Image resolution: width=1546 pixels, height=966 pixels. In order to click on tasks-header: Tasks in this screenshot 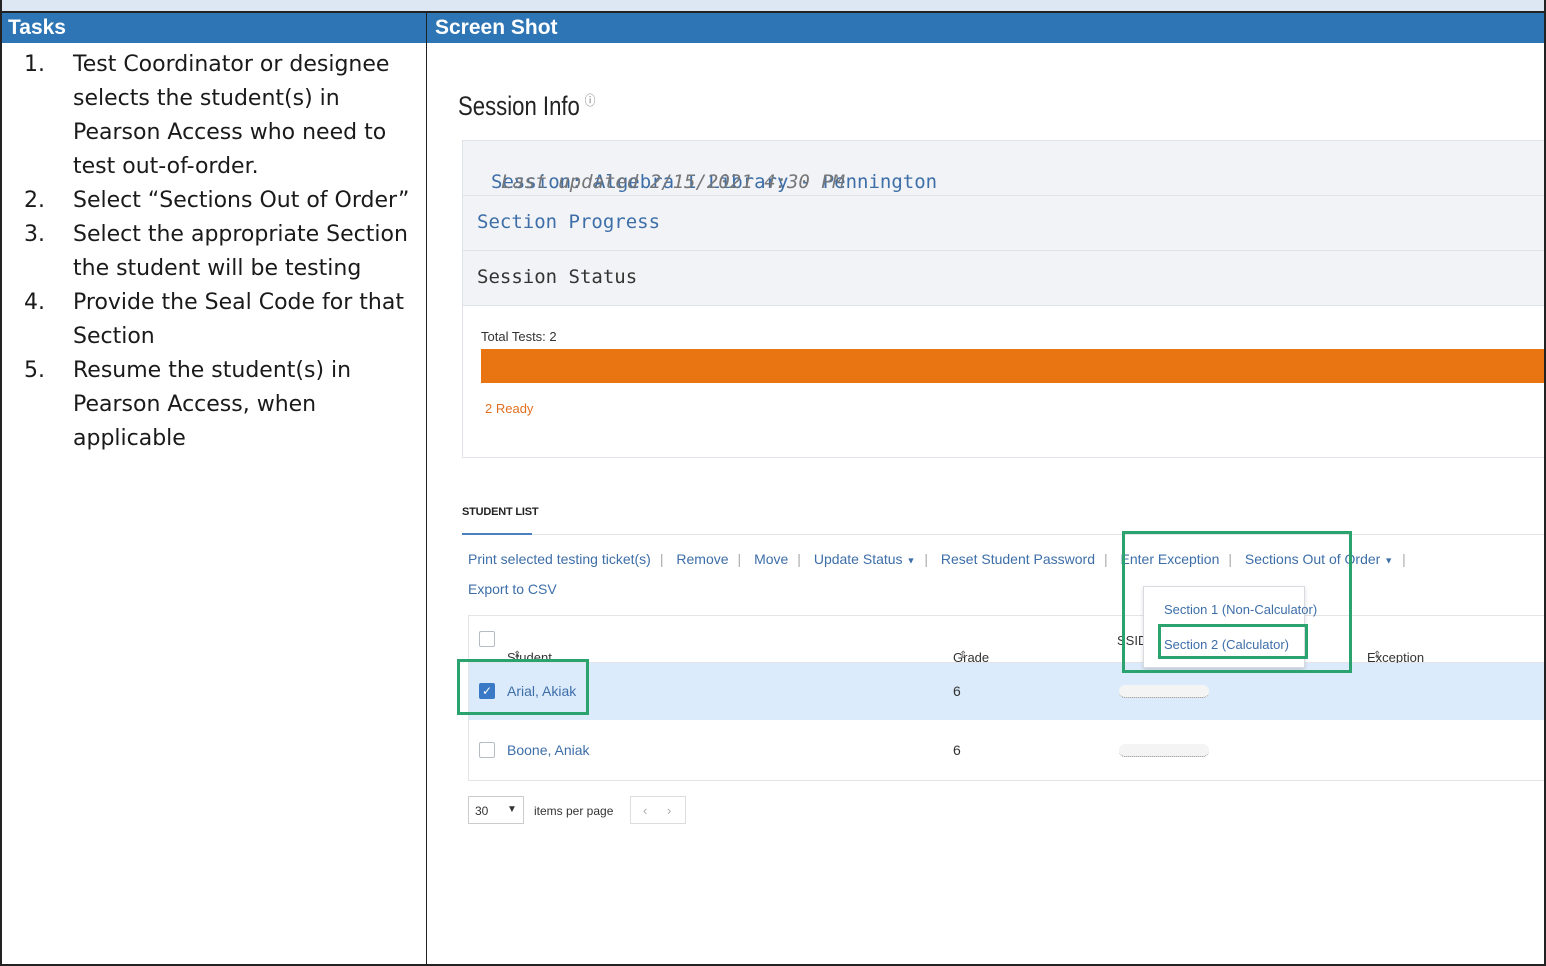, I will do `click(214, 28)`.